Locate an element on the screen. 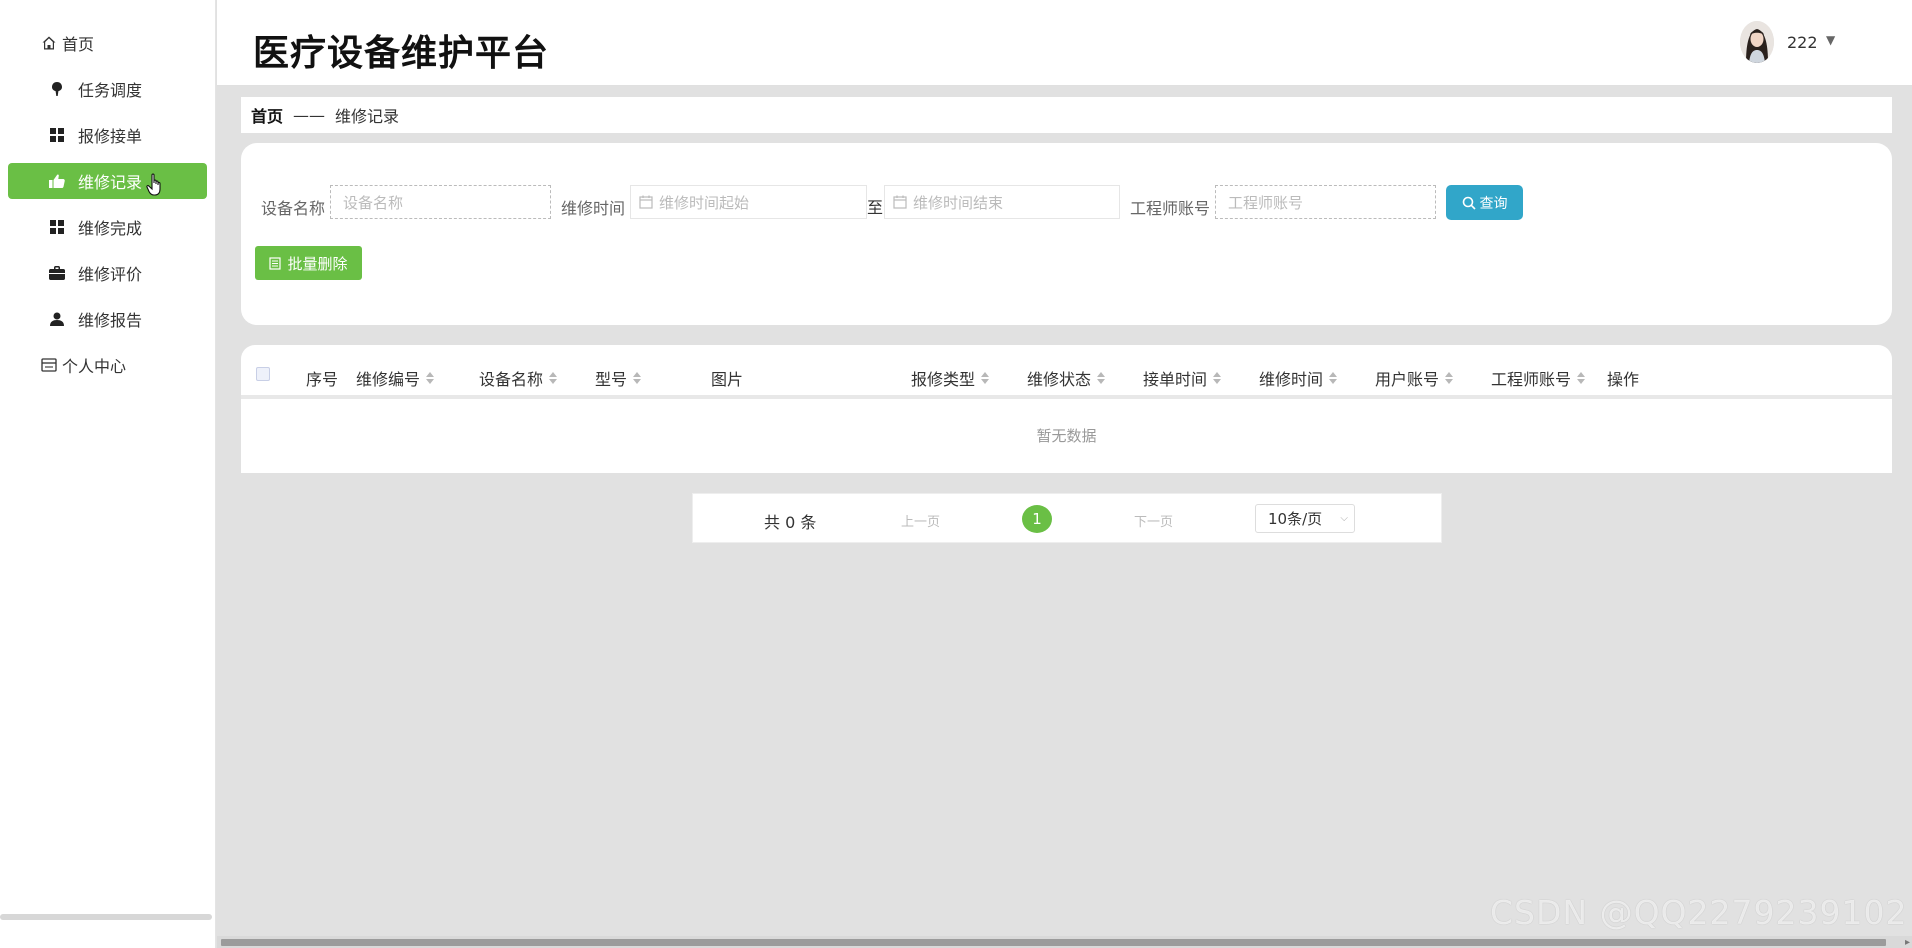 Image resolution: width=1912 pixels, height=948 pixels. column-header-device-name: 设备名称 is located at coordinates (518, 378).